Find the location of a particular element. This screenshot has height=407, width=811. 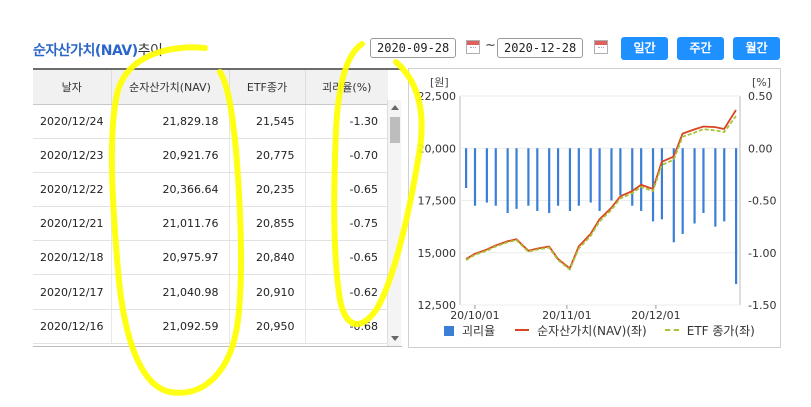

right-tick-label: 0.00 is located at coordinates (760, 148).